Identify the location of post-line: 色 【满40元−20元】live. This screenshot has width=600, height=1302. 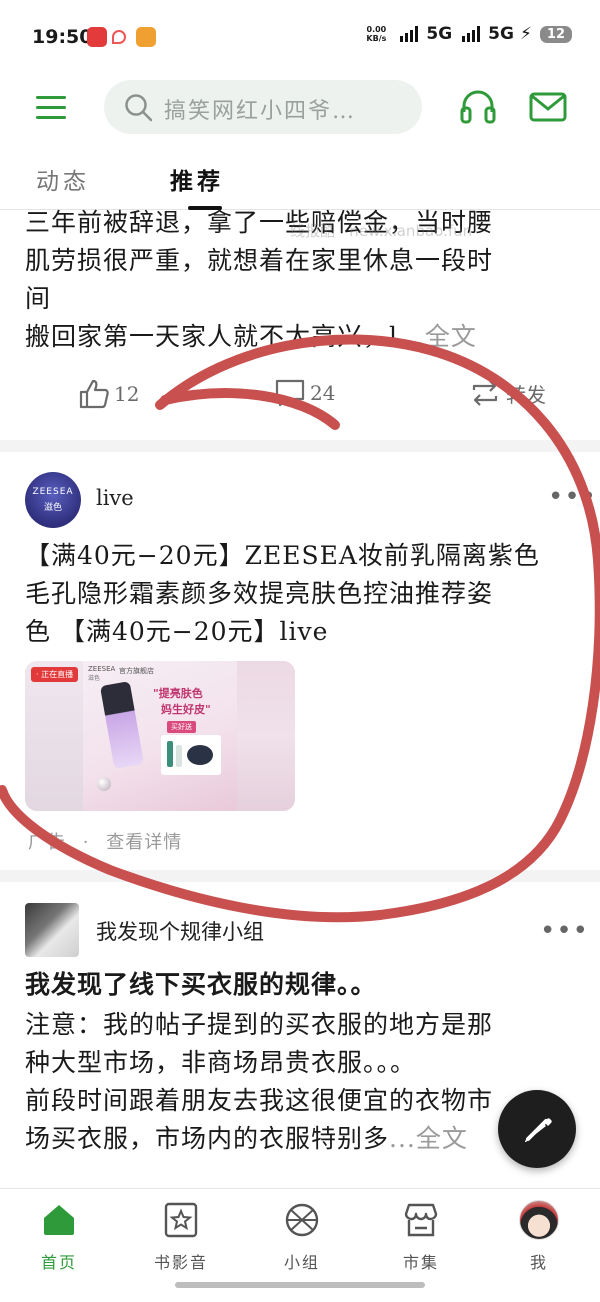
(177, 631).